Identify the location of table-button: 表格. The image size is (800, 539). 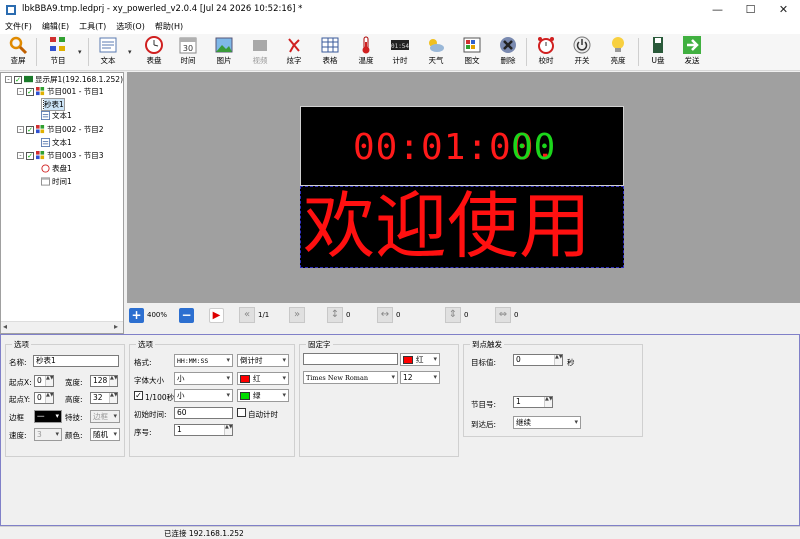
(330, 52).